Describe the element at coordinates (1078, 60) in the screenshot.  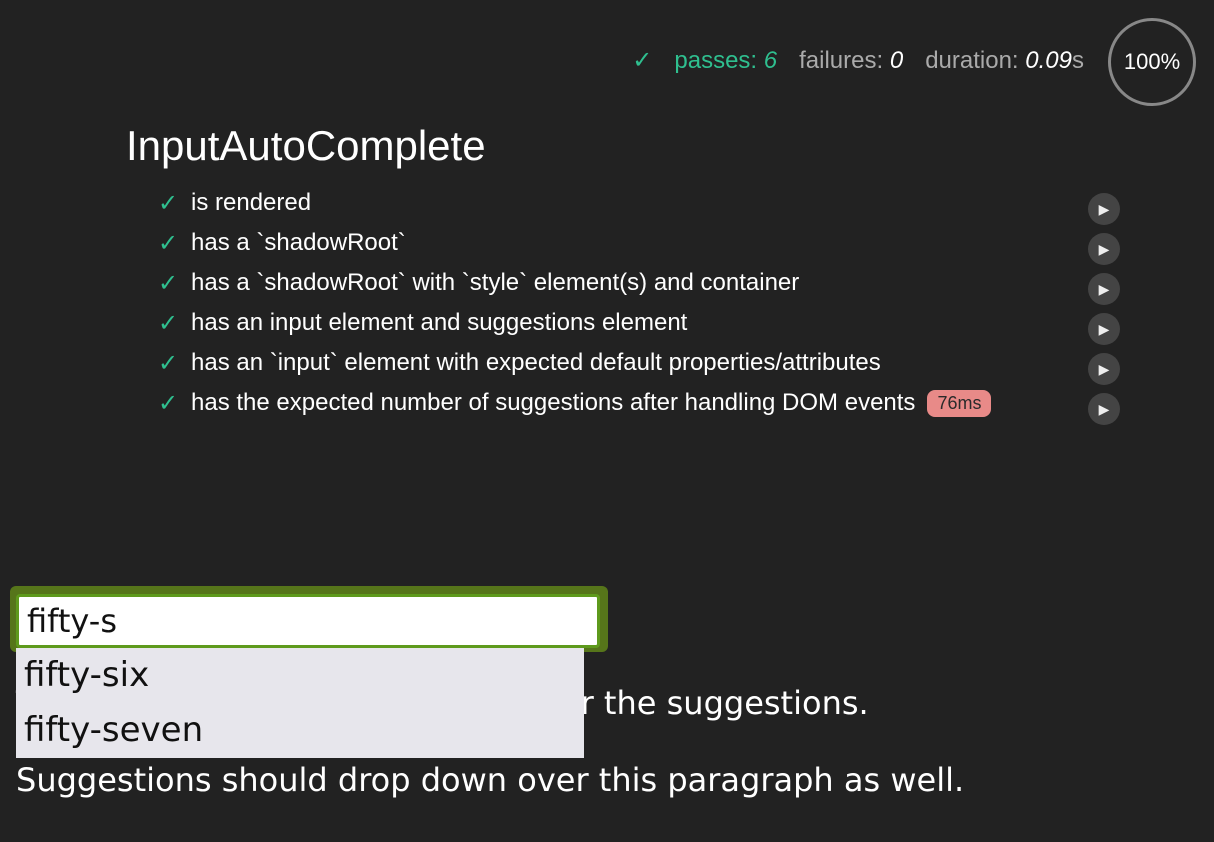
I see `duration-unit: s` at that location.